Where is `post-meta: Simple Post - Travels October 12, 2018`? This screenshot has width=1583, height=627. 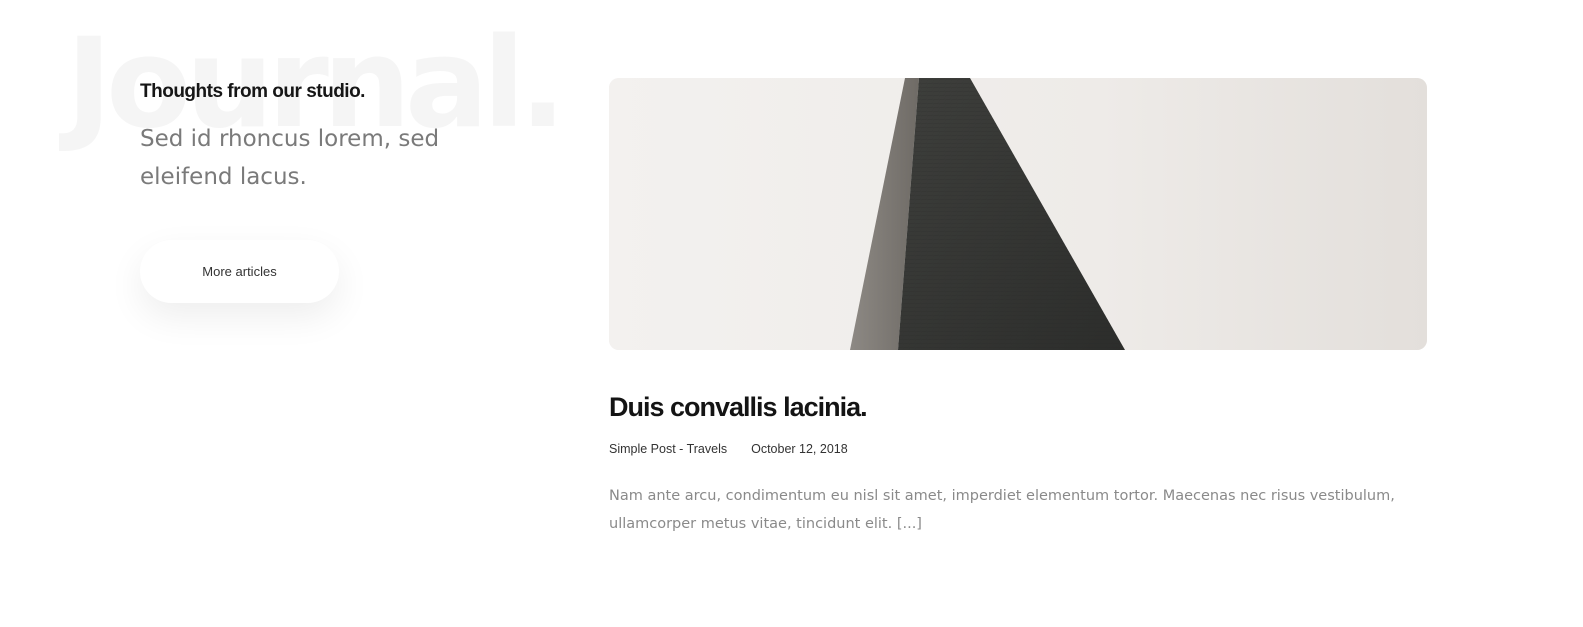 post-meta: Simple Post - Travels October 12, 2018 is located at coordinates (1018, 449).